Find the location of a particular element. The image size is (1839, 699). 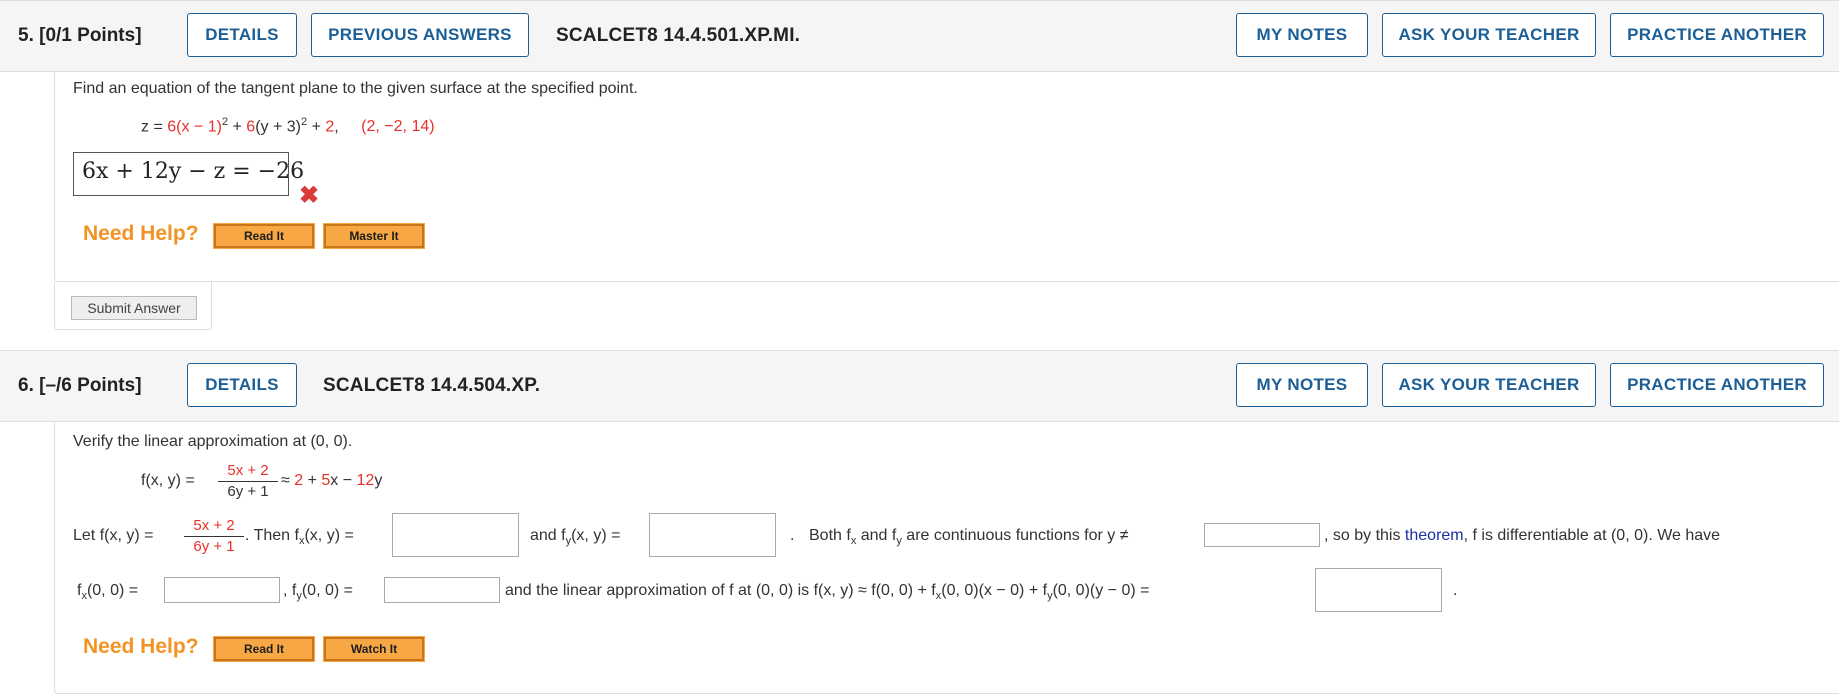

q5-point-y: −2 is located at coordinates (393, 127).